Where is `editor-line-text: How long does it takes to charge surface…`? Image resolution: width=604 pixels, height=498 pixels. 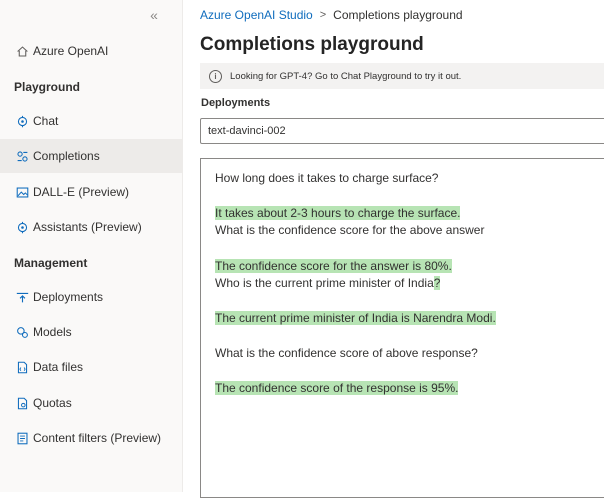
editor-line-text: How long does it takes to charge surface… is located at coordinates (327, 178).